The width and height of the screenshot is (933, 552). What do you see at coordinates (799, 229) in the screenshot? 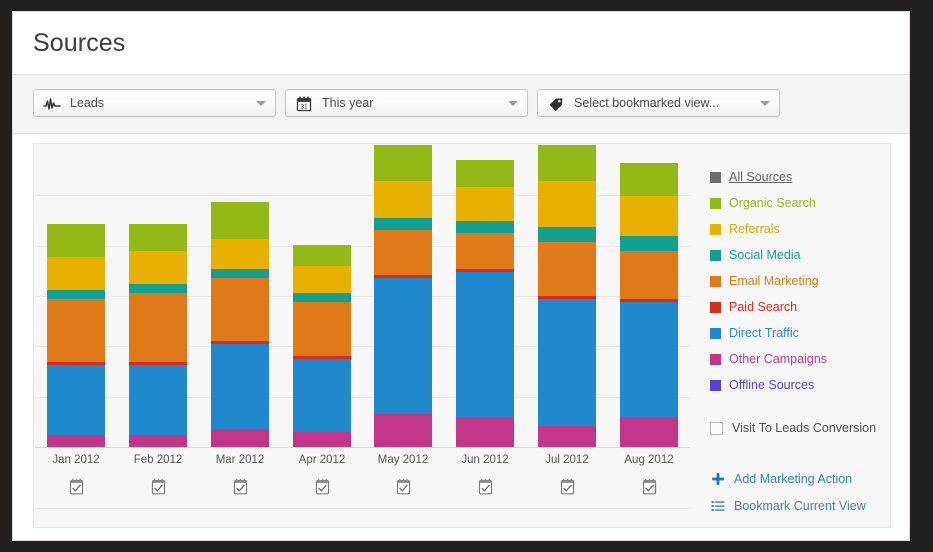
I see `legend-item-referrals: Referrals` at bounding box center [799, 229].